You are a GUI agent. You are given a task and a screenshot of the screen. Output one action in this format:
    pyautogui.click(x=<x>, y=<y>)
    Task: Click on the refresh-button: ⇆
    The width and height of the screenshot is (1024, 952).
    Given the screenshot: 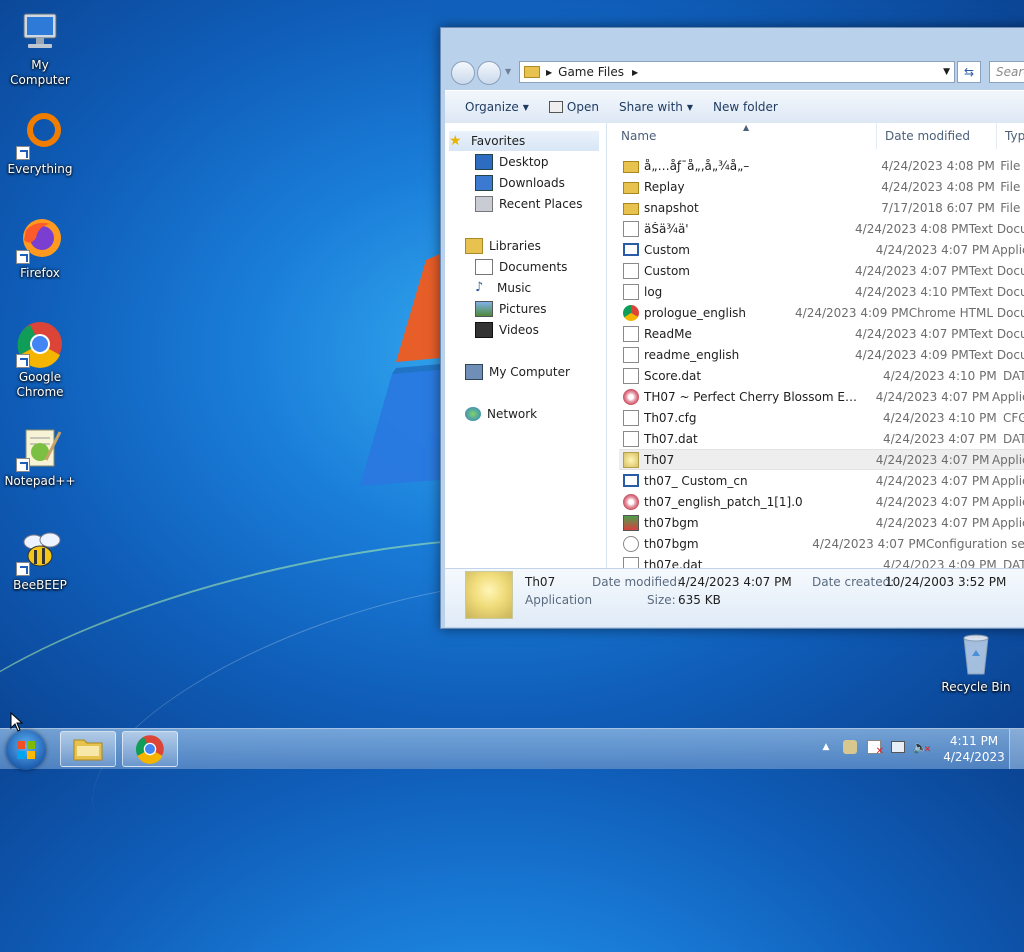 What is the action you would take?
    pyautogui.click(x=969, y=72)
    